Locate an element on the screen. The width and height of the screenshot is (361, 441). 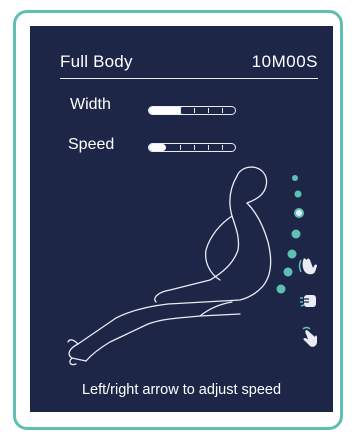
speed-level-bar is located at coordinates (192, 147).